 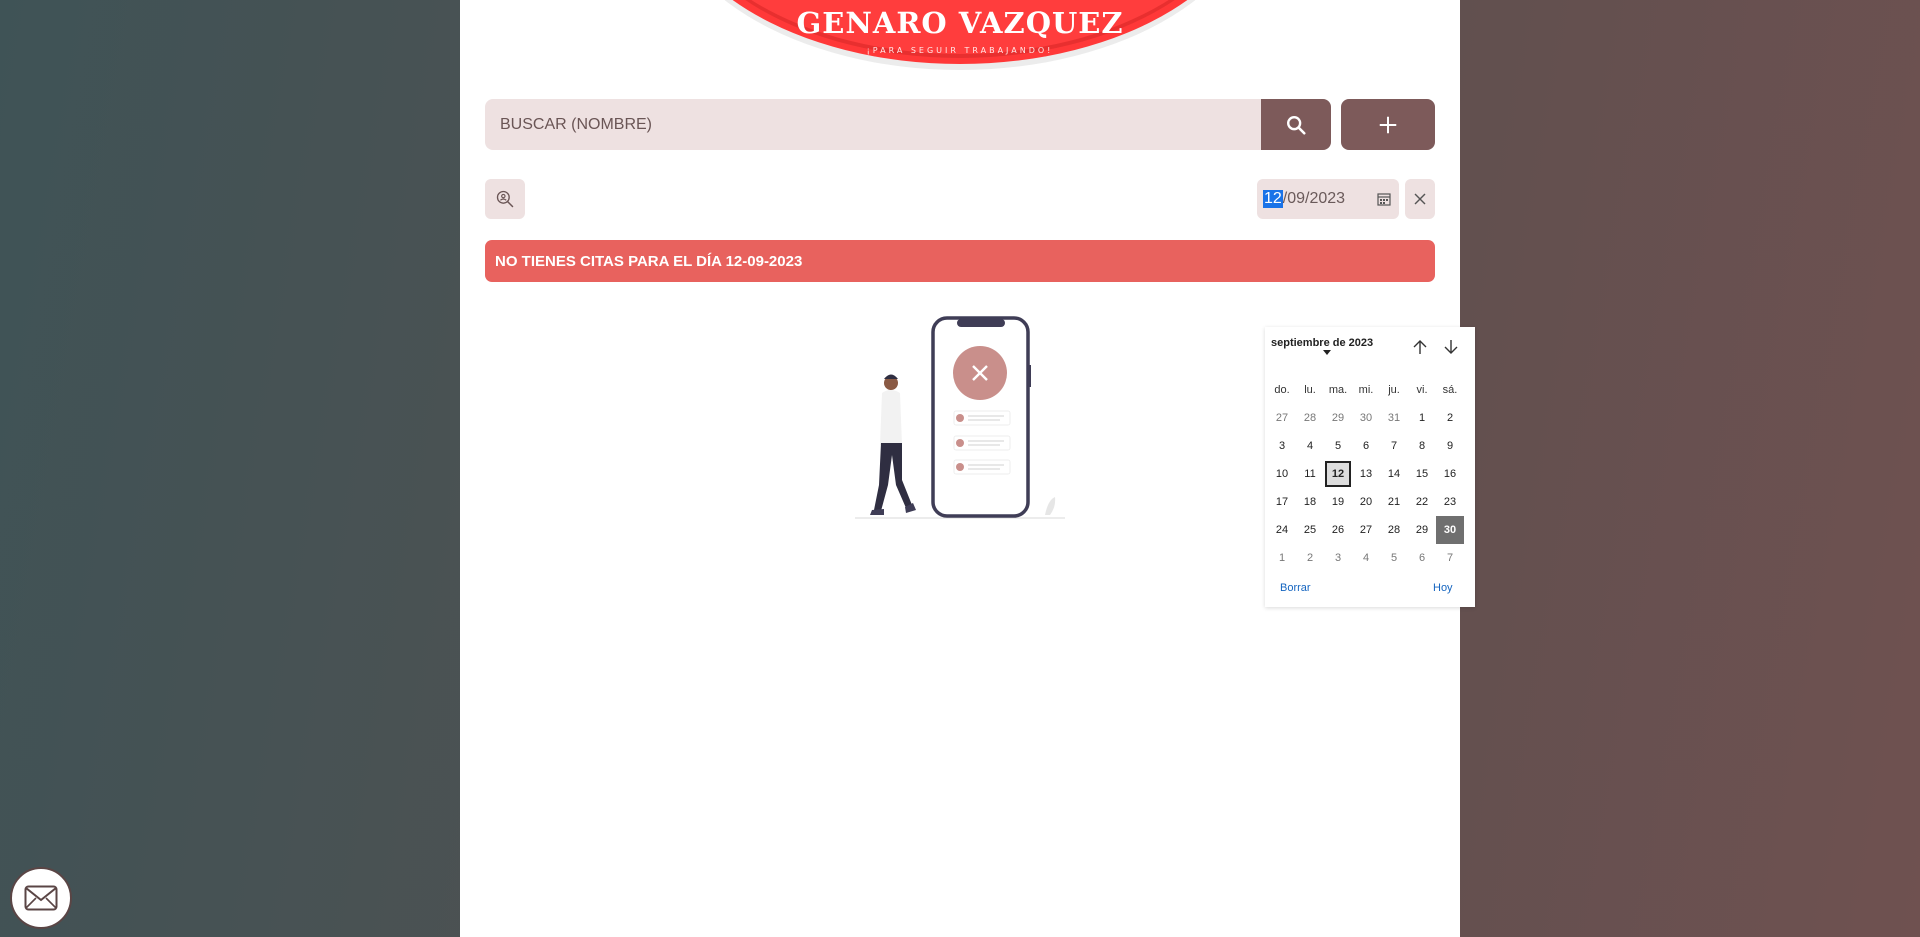 What do you see at coordinates (1394, 474) in the screenshot?
I see `calendar-day: 14` at bounding box center [1394, 474].